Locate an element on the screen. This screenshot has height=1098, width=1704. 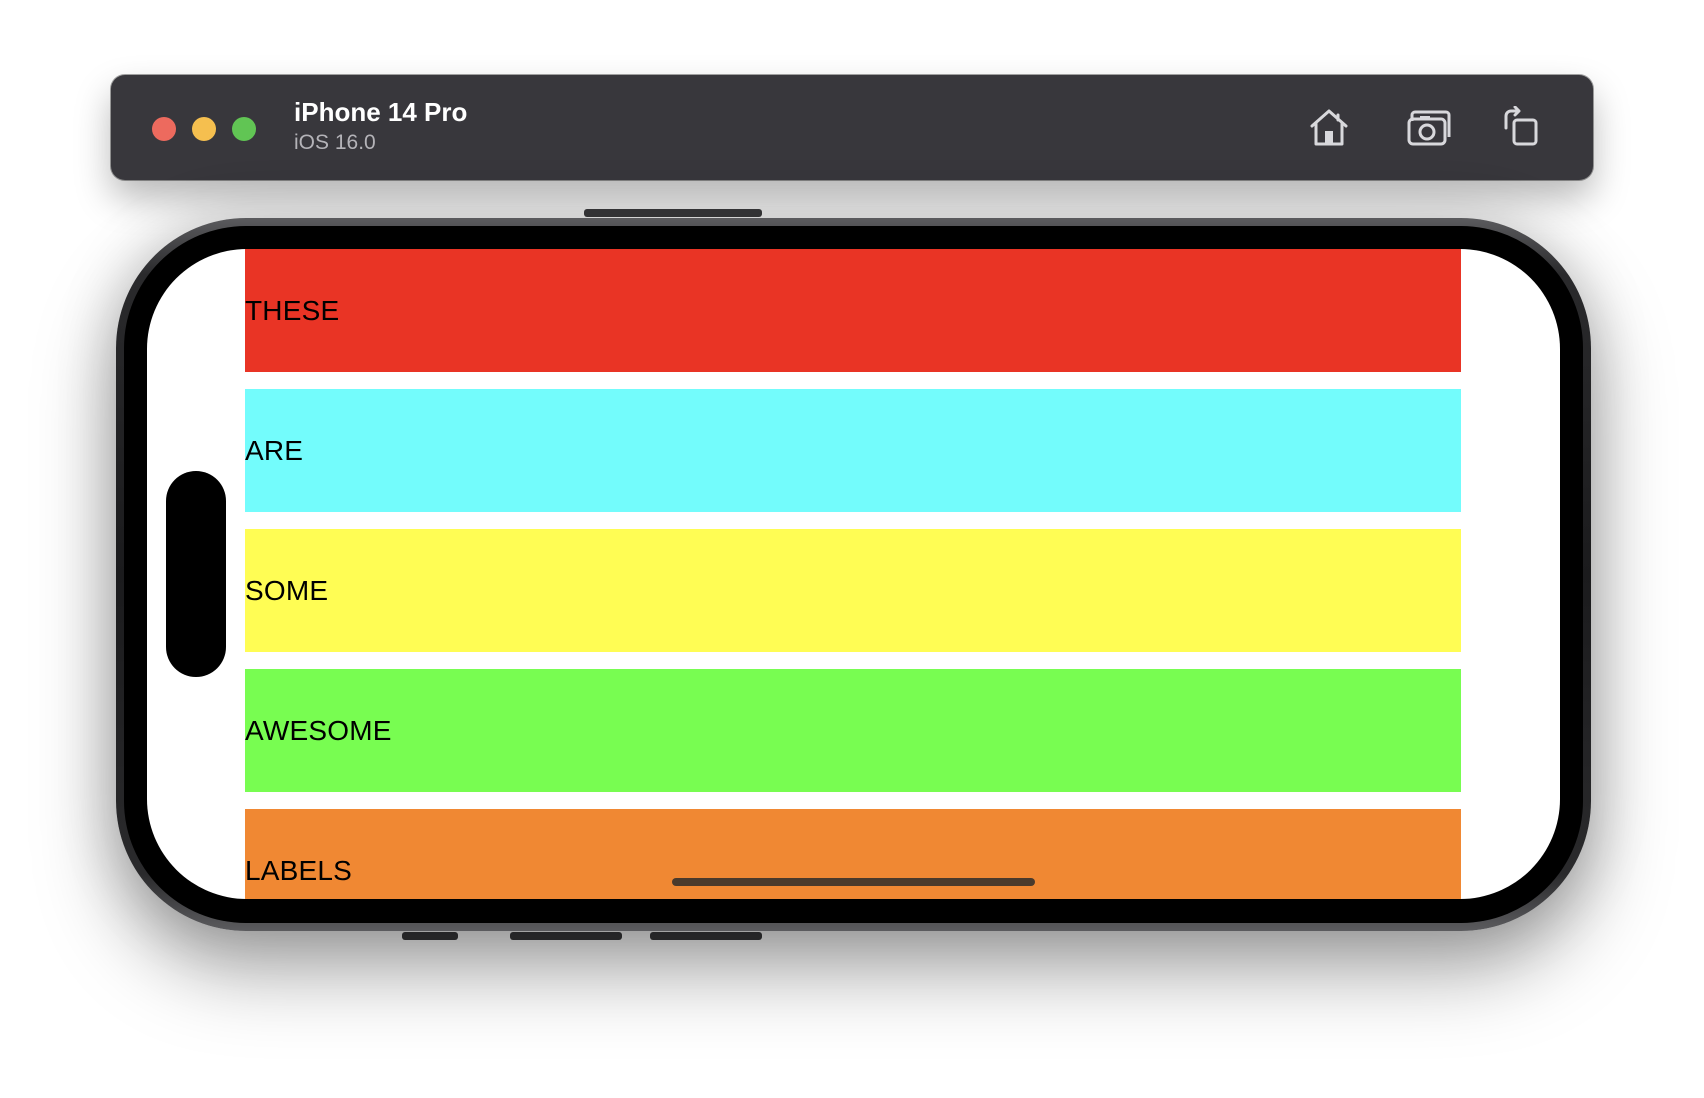
os-version: iOS 16.0 is located at coordinates (335, 142).